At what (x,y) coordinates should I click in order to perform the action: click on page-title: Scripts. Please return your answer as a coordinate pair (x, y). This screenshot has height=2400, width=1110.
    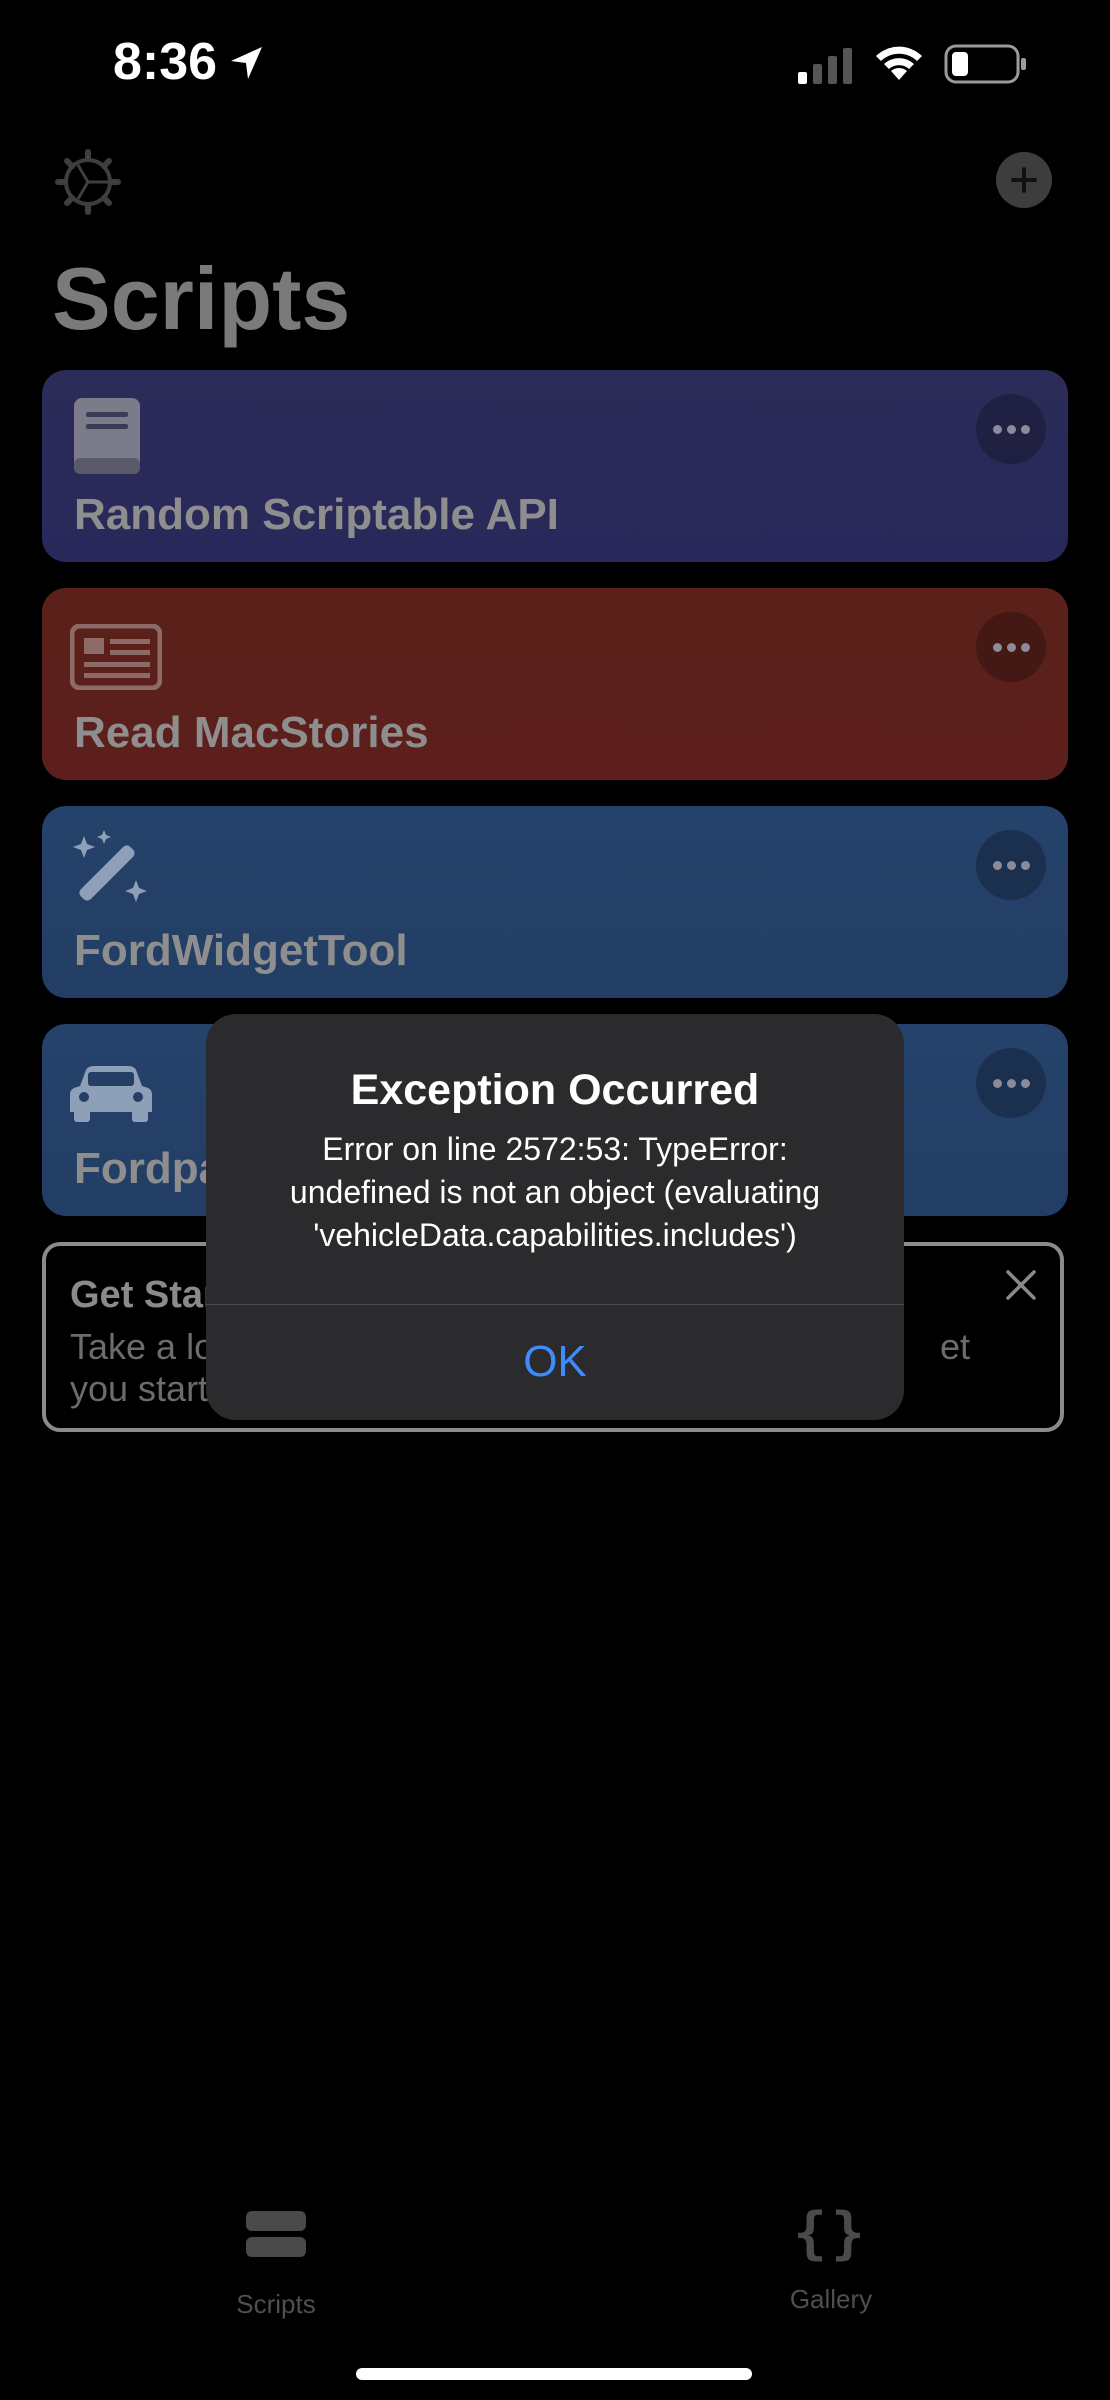
    Looking at the image, I should click on (201, 298).